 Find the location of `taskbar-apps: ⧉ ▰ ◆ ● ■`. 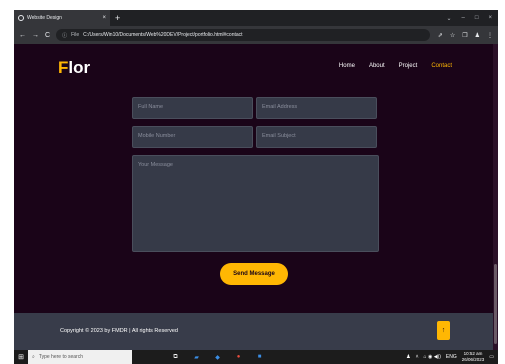

taskbar-apps: ⧉ ▰ ◆ ● ■ is located at coordinates (217, 357).